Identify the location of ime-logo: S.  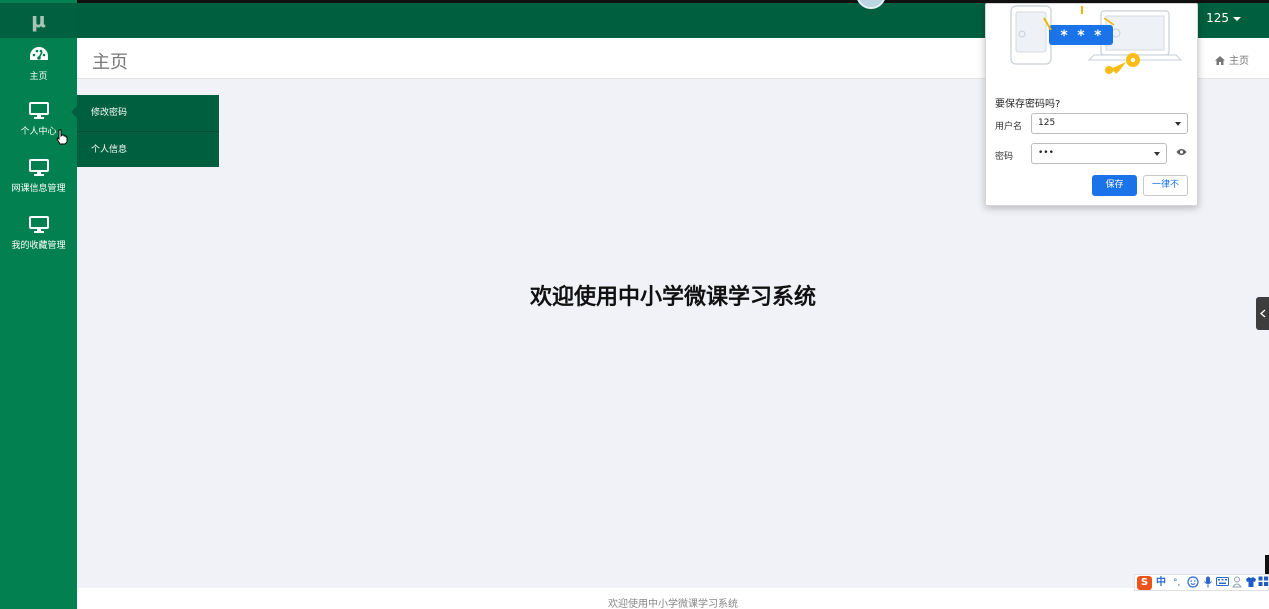
(1144, 583).